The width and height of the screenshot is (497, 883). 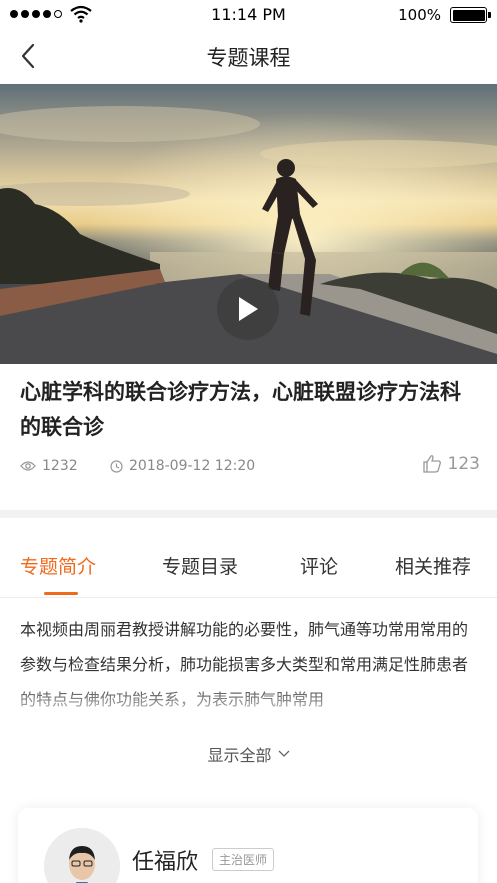 I want to click on avatar, so click(x=82, y=855).